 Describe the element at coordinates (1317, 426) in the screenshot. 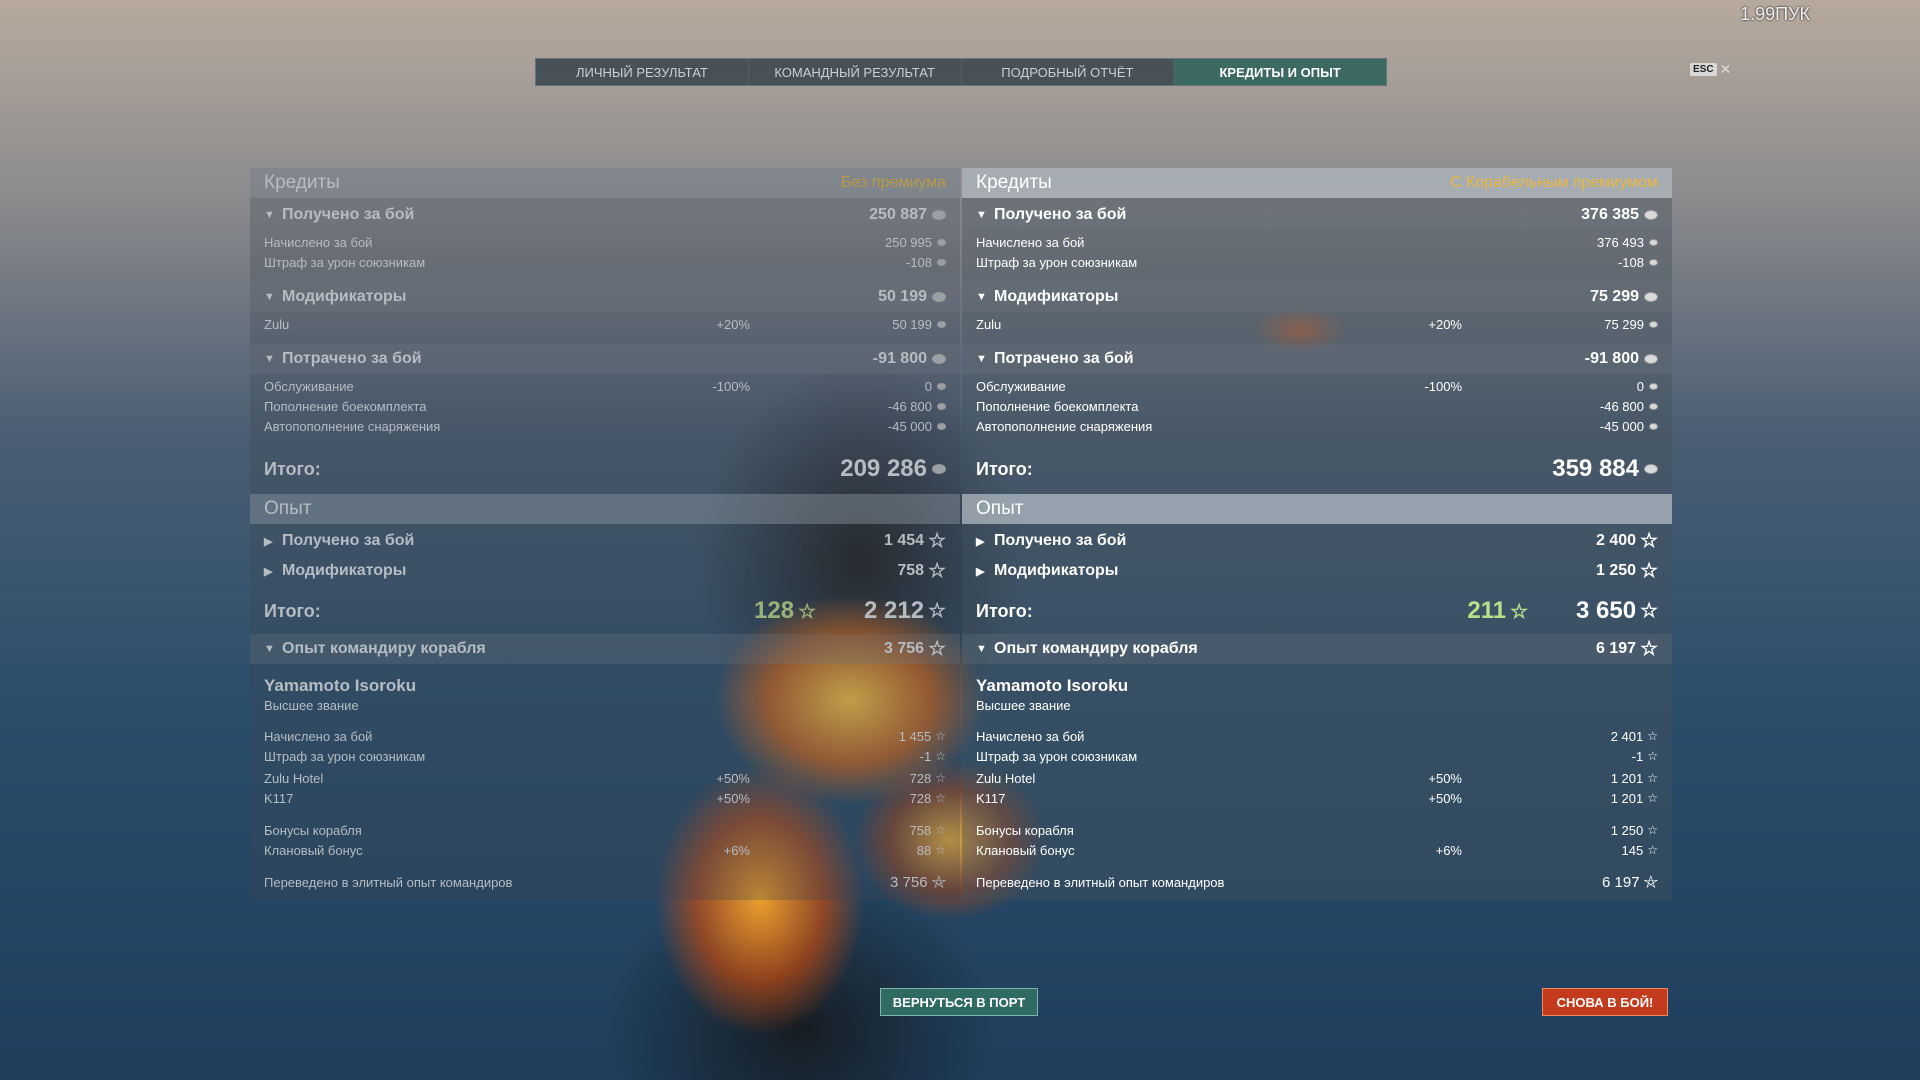

I see `supplies-row: Автопополнение снаряжения -45 000` at that location.